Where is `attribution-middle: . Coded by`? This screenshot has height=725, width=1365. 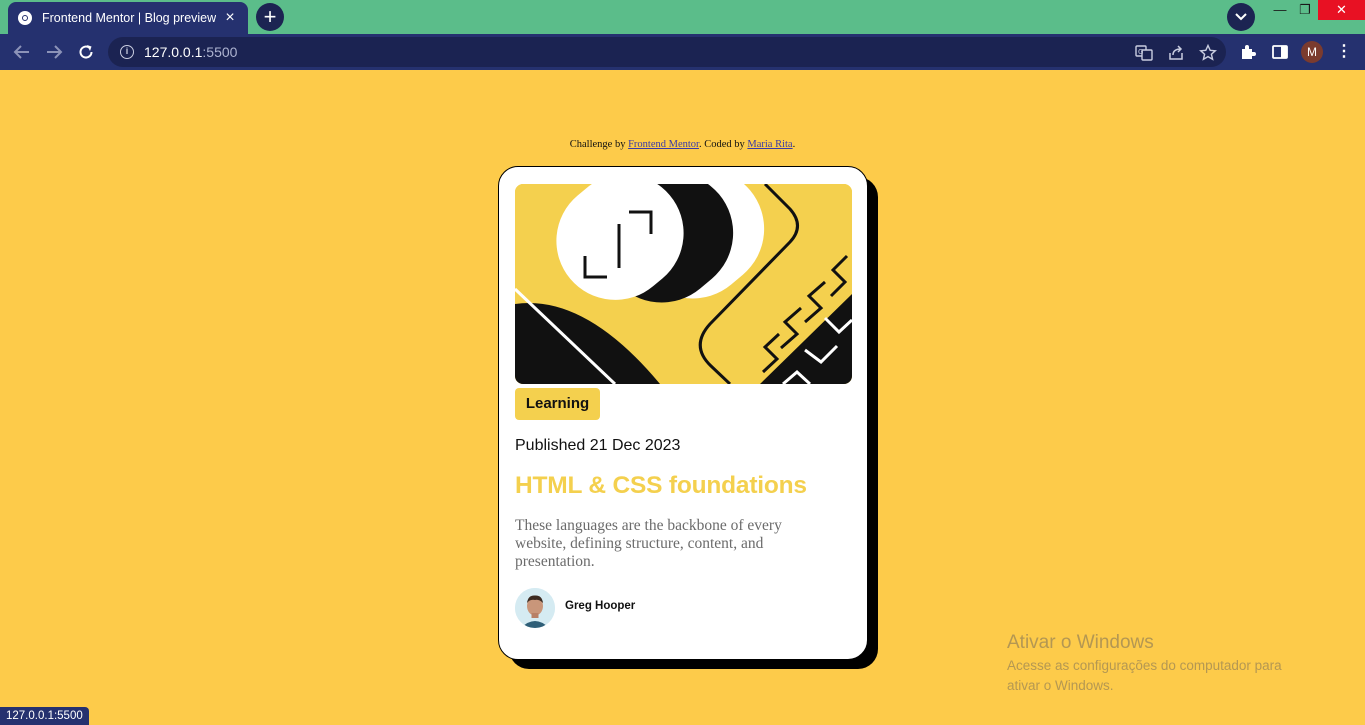 attribution-middle: . Coded by is located at coordinates (723, 144).